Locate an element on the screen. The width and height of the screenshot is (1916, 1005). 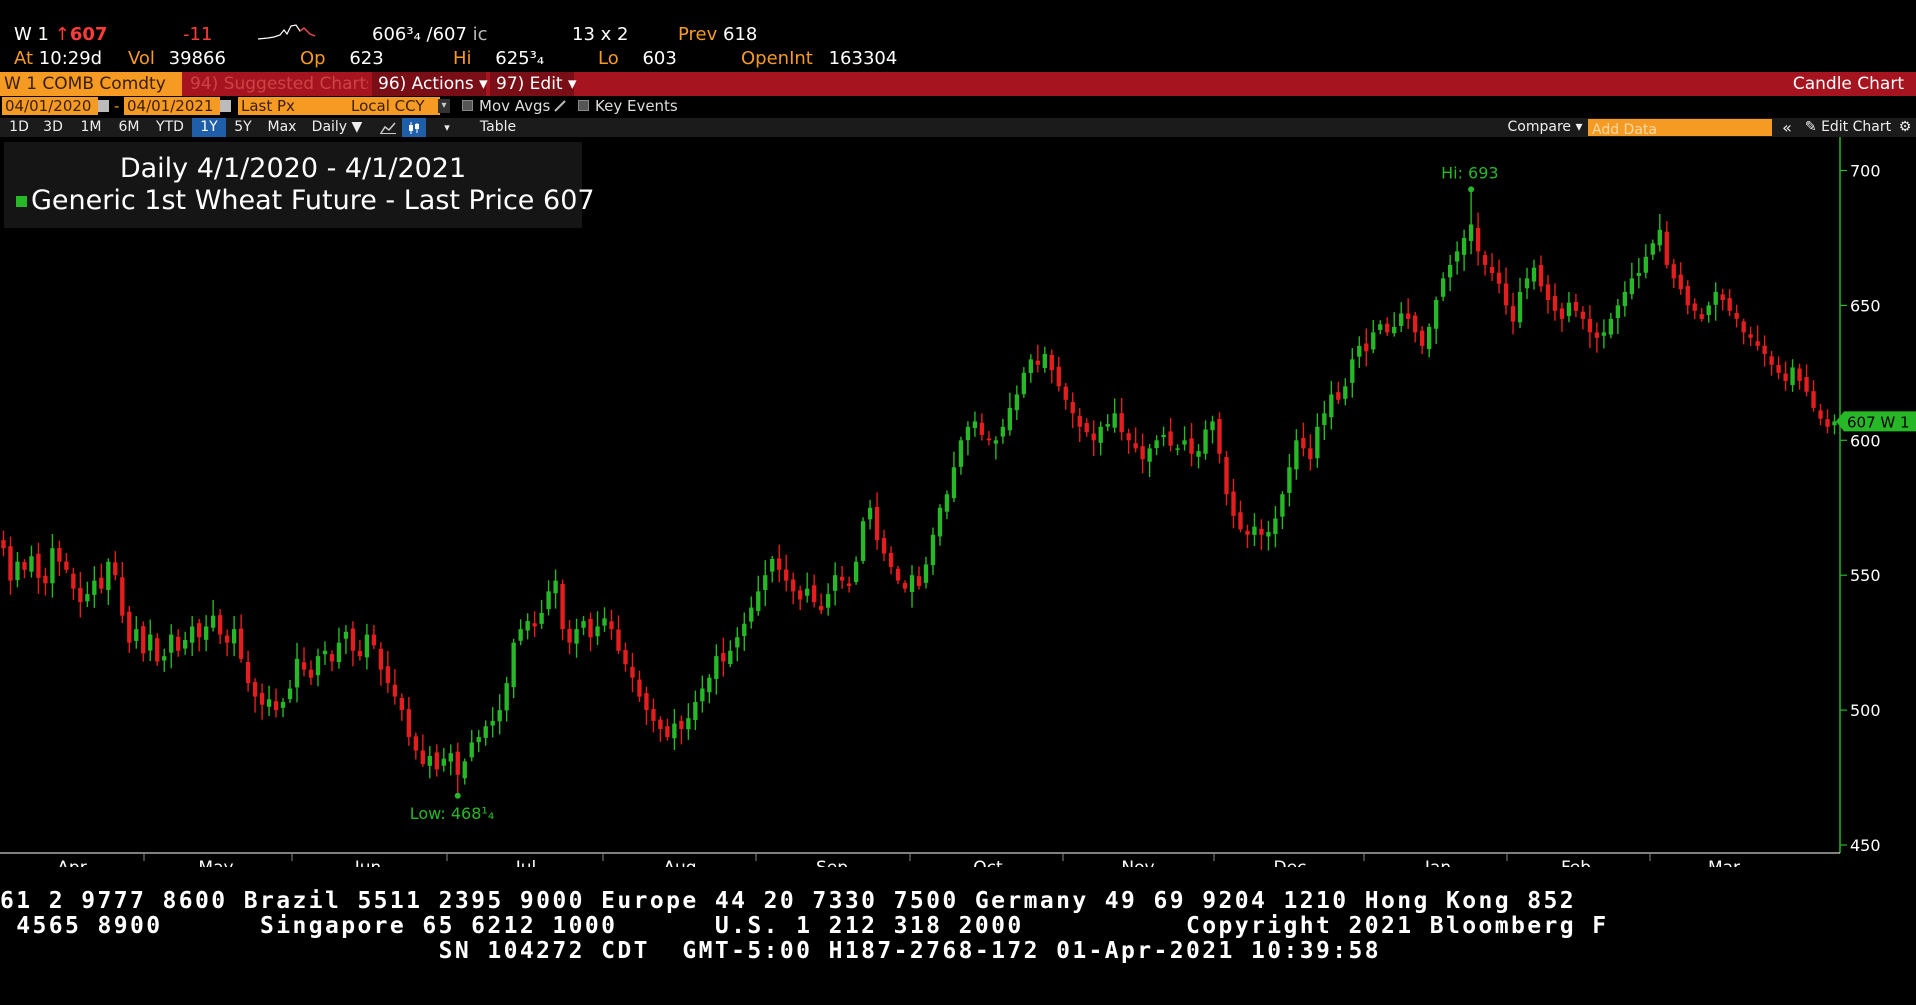
chart-style-dropdown-icon: ▾ is located at coordinates (447, 127).